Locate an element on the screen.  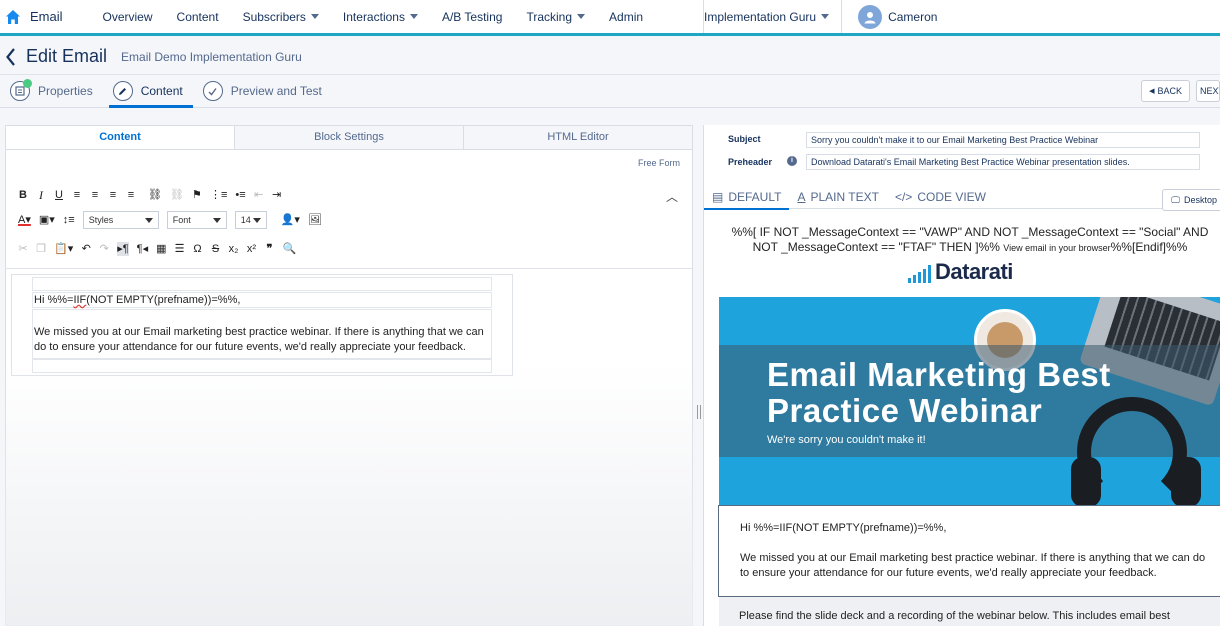
next-button: NEXT is located at coordinates (1208, 91).